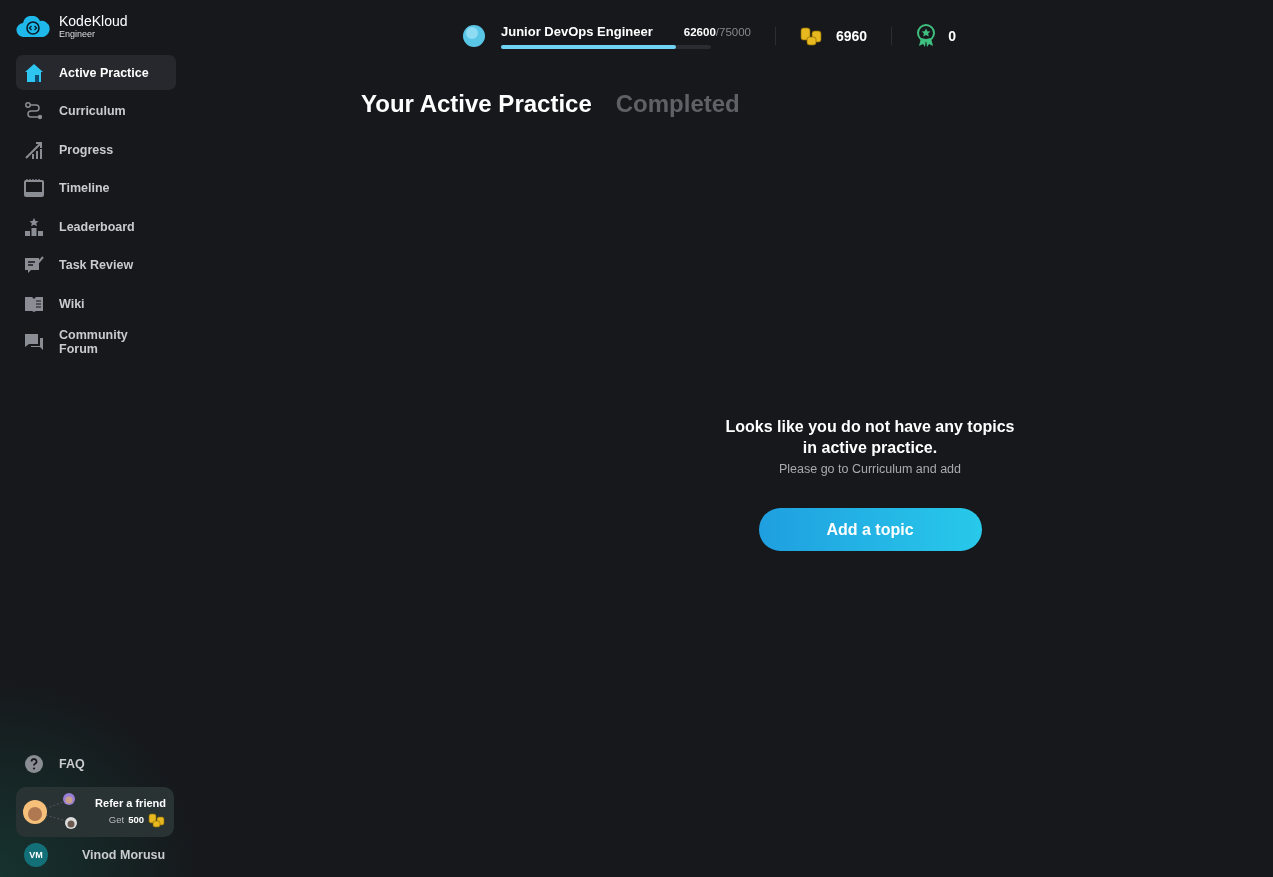 The image size is (1273, 877). Describe the element at coordinates (130, 802) in the screenshot. I see `refer-title: Refer a friend` at that location.